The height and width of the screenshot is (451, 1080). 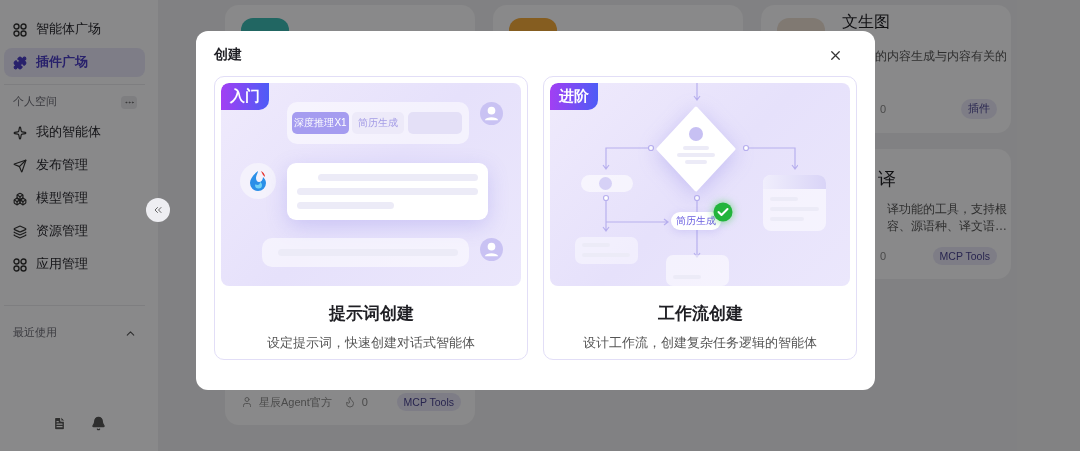 I want to click on sidebar-item: 智能体广场, so click(x=74, y=29).